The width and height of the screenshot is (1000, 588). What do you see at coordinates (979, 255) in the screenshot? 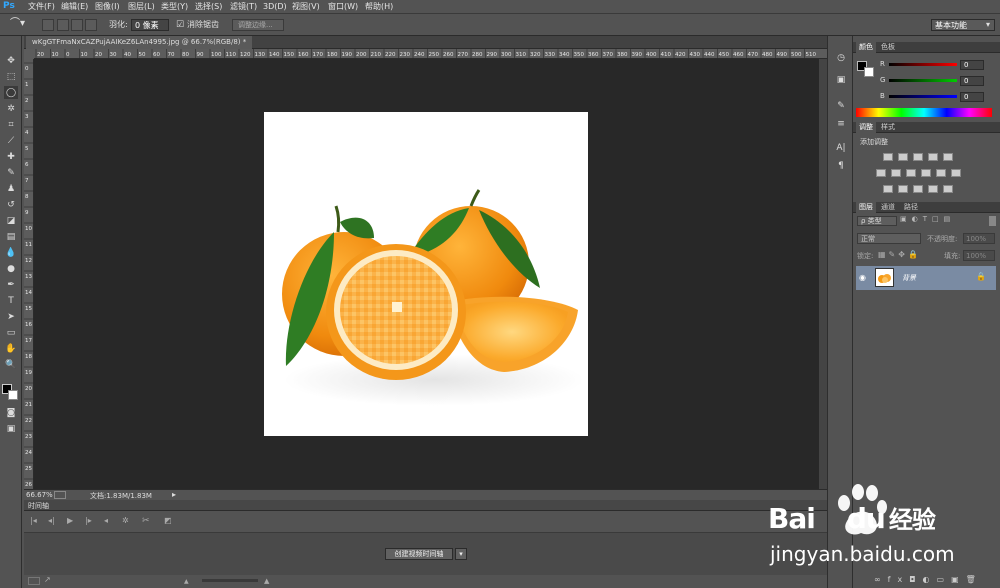
I see `fill-input: 100%` at bounding box center [979, 255].